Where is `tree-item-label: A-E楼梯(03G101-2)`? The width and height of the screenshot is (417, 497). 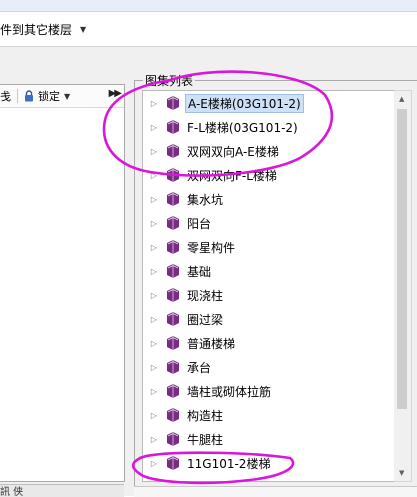
tree-item-label: A-E楼梯(03G101-2) is located at coordinates (244, 103).